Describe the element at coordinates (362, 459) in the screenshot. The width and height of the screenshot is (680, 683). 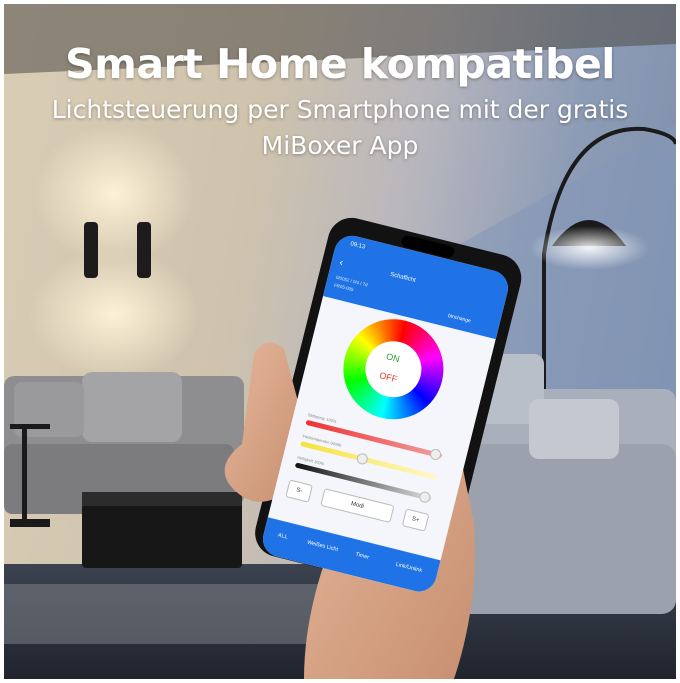
I see `color-temp-knob` at that location.